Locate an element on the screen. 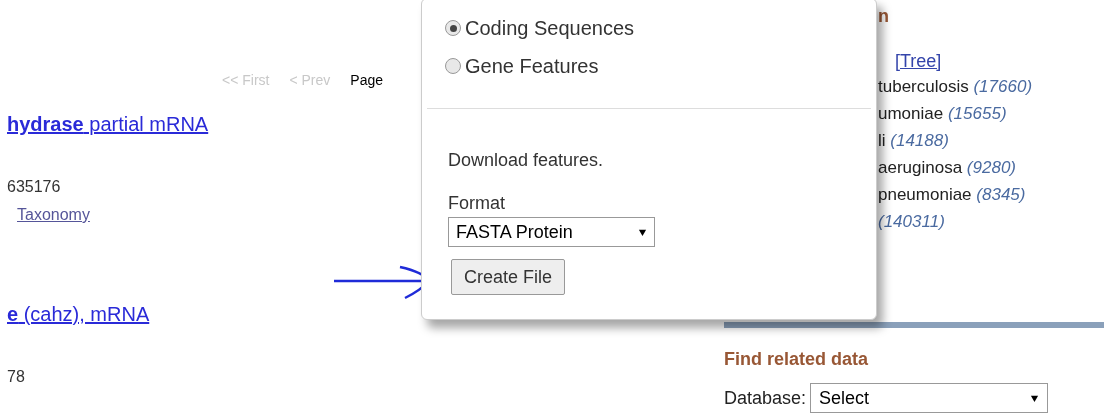 This screenshot has height=413, width=1104. database-select: Select is located at coordinates (929, 398).